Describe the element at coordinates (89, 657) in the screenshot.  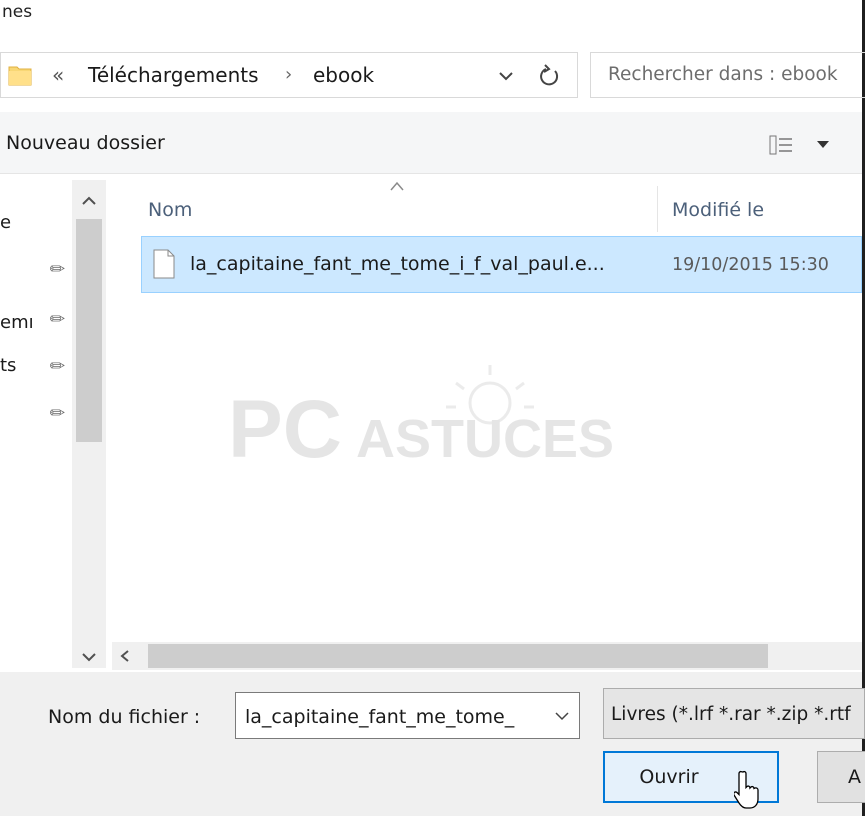
I see `scroll-down-icon` at that location.